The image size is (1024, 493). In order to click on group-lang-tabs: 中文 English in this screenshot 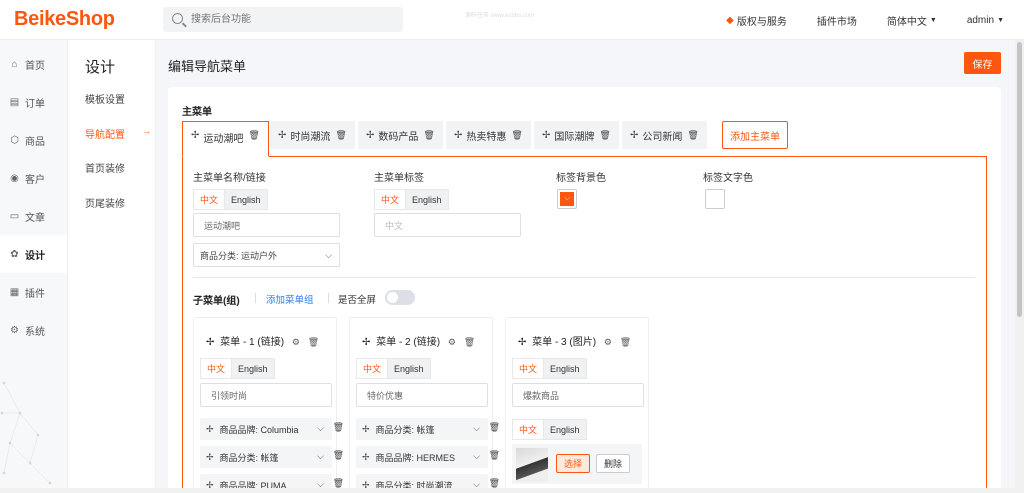, I will do `click(237, 368)`.